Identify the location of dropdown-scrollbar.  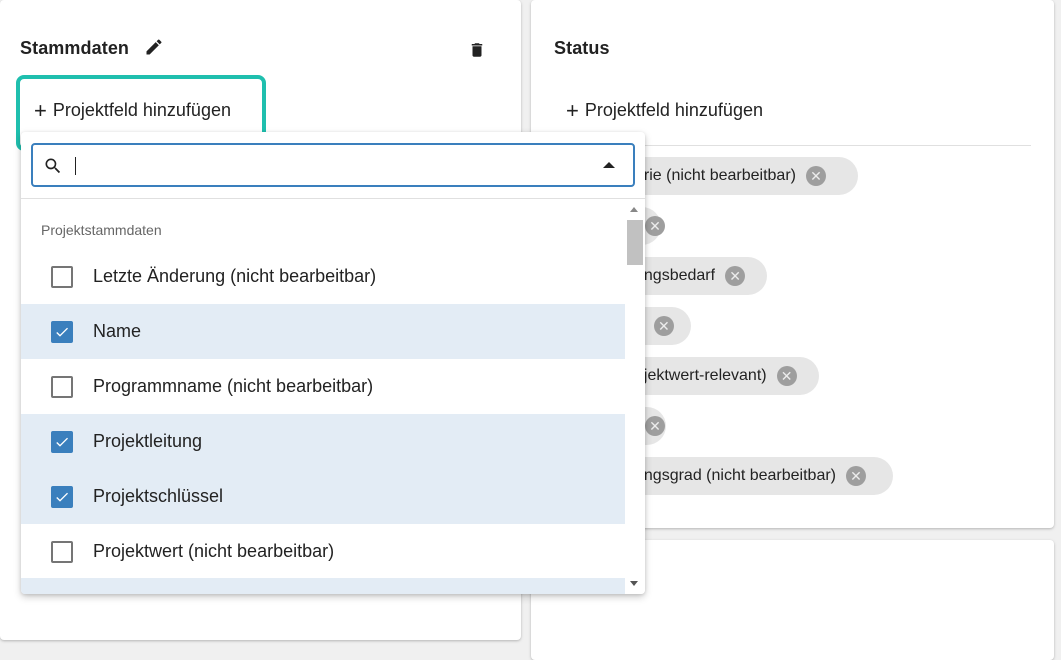
(635, 396).